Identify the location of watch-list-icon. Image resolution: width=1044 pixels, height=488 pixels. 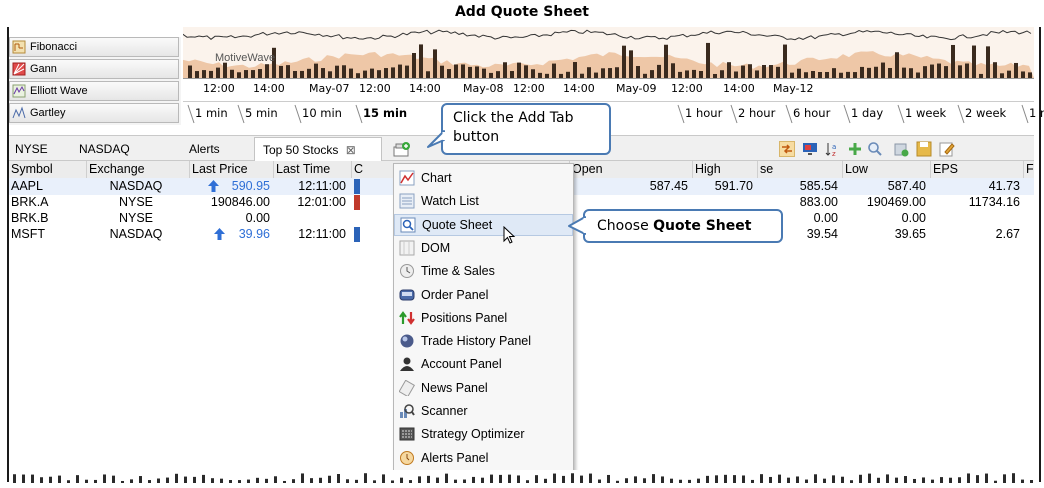
(407, 201).